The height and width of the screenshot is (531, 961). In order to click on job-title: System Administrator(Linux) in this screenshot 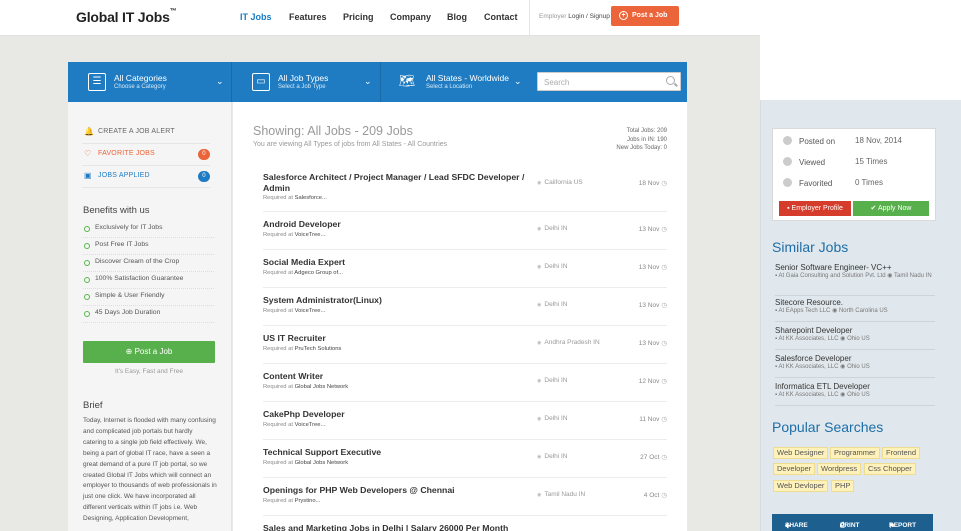, I will do `click(398, 300)`.